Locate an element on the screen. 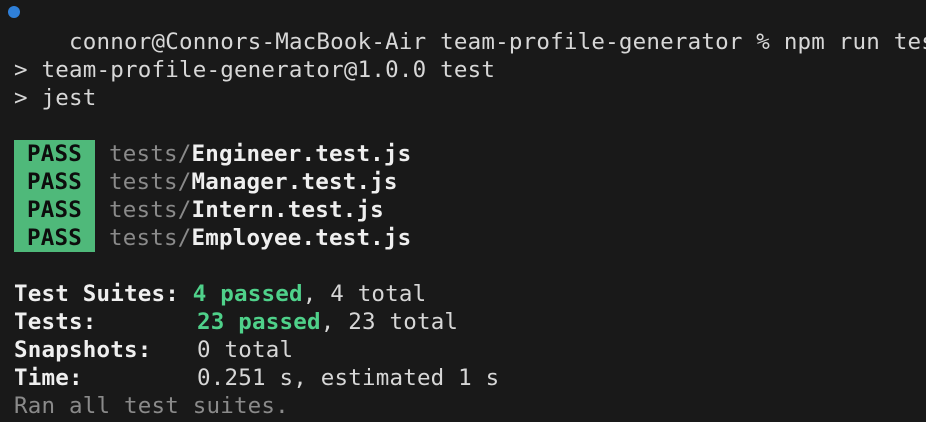 Image resolution: width=926 pixels, height=422 pixels. summary-footer: Ran all test suites. is located at coordinates (151, 406).